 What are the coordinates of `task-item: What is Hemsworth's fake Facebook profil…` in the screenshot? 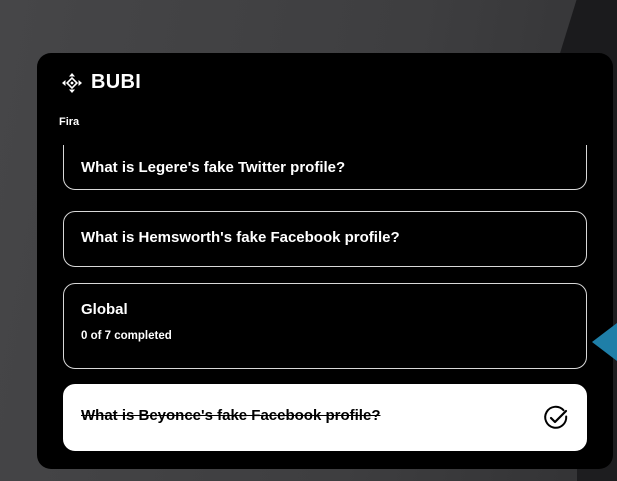 It's located at (325, 239).